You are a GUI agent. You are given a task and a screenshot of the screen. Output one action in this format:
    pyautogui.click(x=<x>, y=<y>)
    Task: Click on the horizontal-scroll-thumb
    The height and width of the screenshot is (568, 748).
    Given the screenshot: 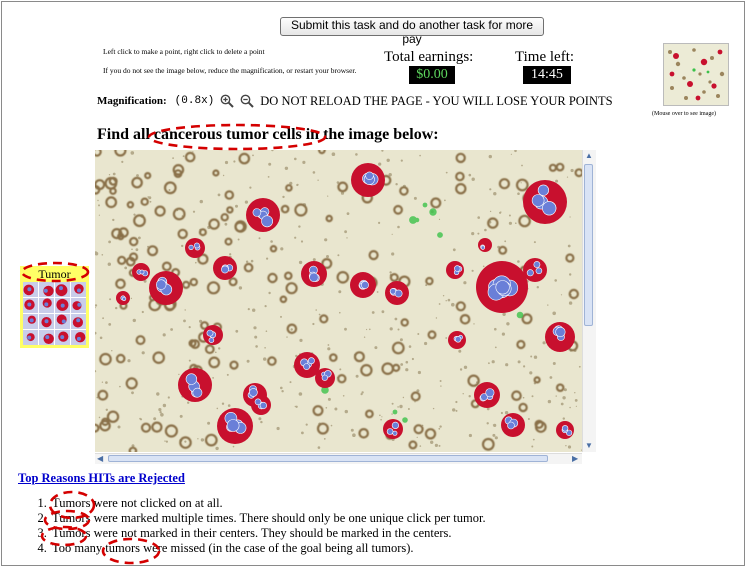 What is the action you would take?
    pyautogui.click(x=328, y=458)
    